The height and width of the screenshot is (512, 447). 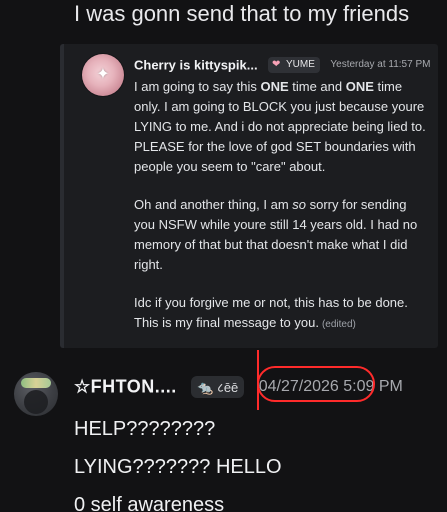 I want to click on annotation-line, so click(x=258, y=380).